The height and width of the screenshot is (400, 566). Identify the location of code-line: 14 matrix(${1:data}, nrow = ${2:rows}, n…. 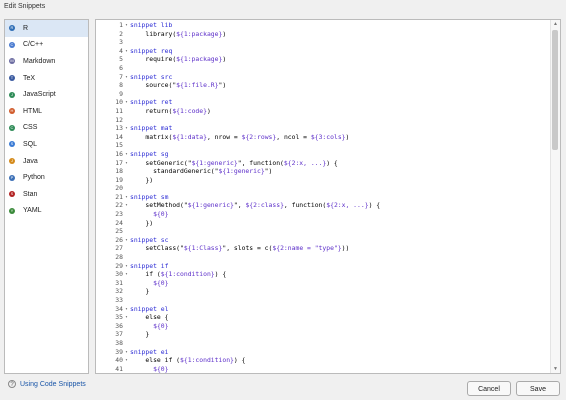
(323, 137).